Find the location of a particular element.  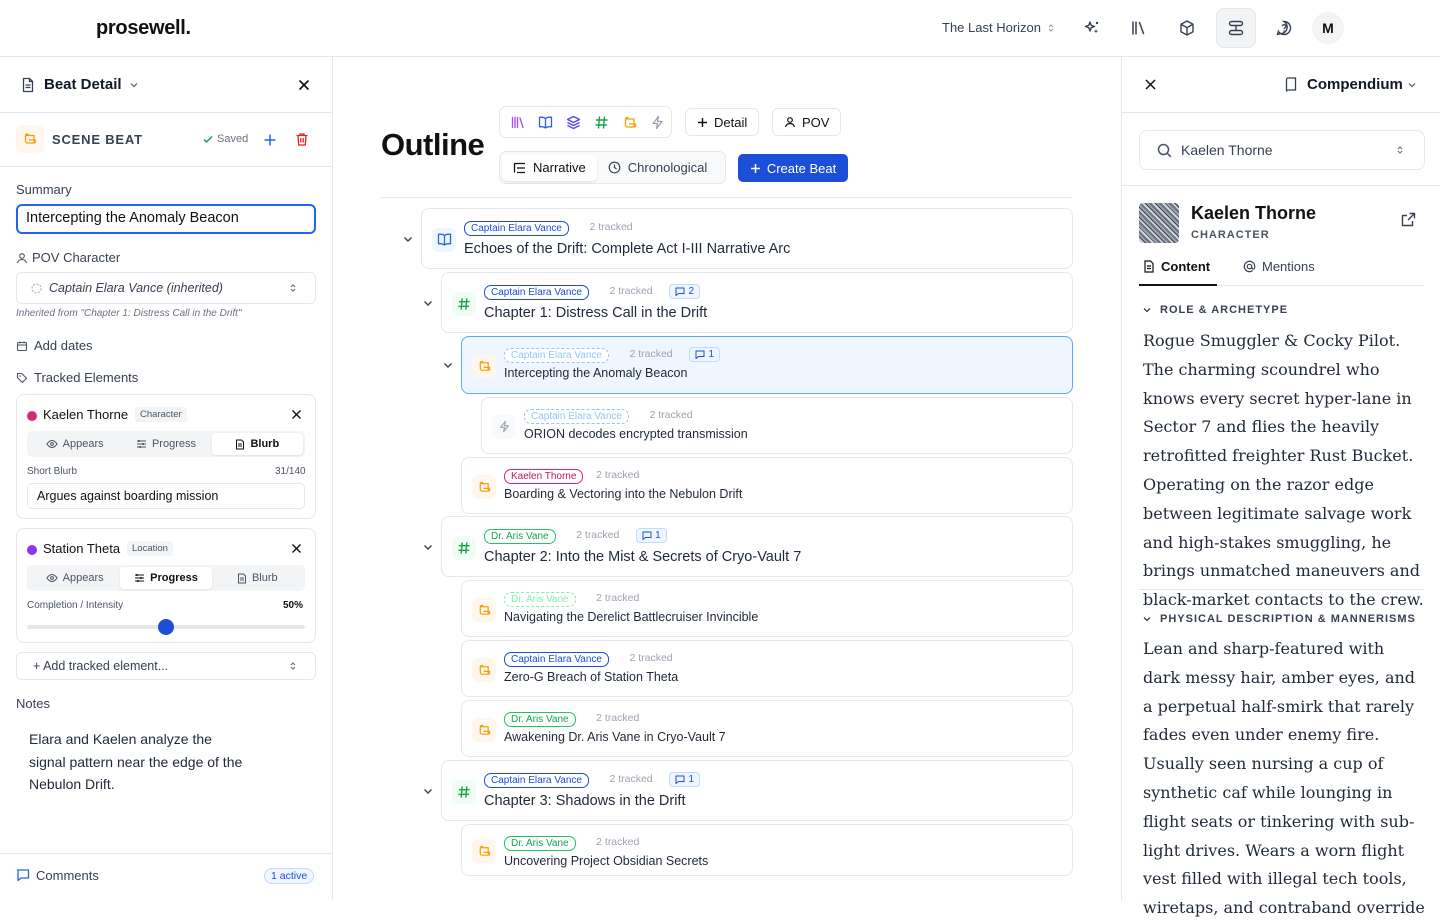

slider-knob is located at coordinates (166, 627).